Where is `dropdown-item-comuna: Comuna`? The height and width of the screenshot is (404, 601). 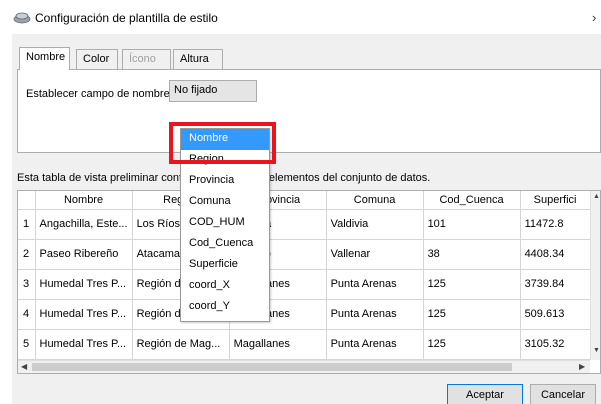 dropdown-item-comuna: Comuna is located at coordinates (225, 202).